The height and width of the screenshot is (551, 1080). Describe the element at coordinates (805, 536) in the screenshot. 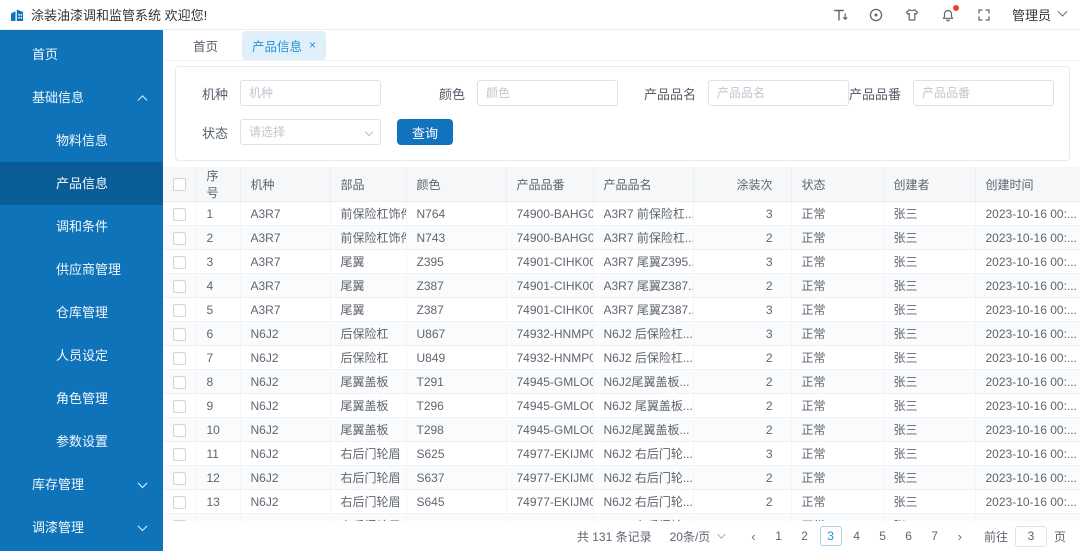

I see `page-button-2: 2` at that location.